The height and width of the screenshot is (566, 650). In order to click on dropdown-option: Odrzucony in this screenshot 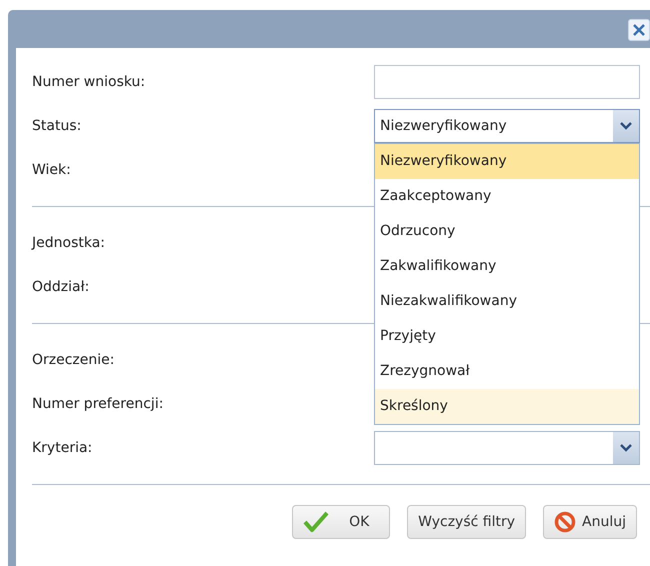, I will do `click(507, 231)`.